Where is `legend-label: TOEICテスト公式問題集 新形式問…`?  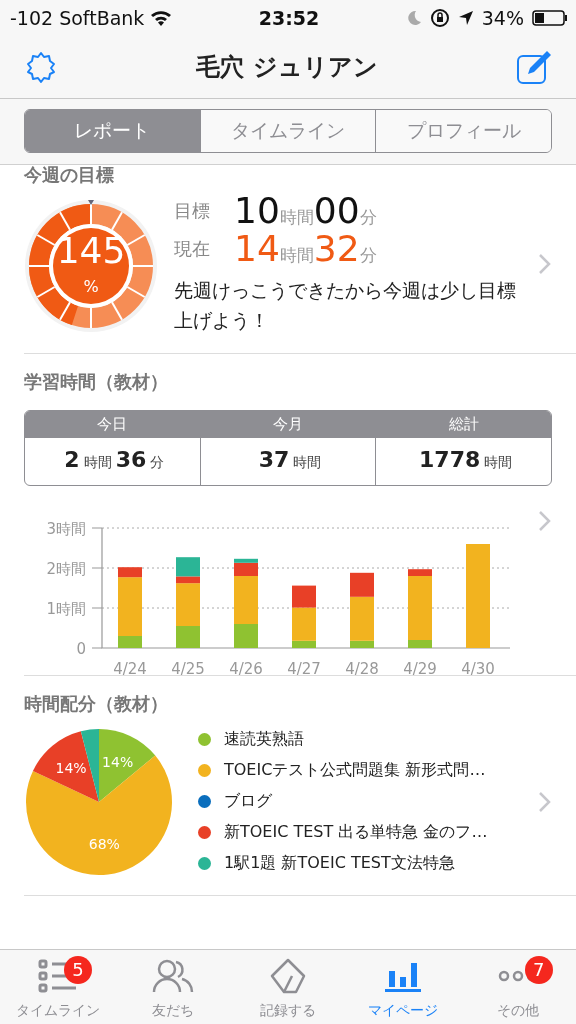
legend-label: TOEICテスト公式問題集 新形式問… is located at coordinates (355, 770).